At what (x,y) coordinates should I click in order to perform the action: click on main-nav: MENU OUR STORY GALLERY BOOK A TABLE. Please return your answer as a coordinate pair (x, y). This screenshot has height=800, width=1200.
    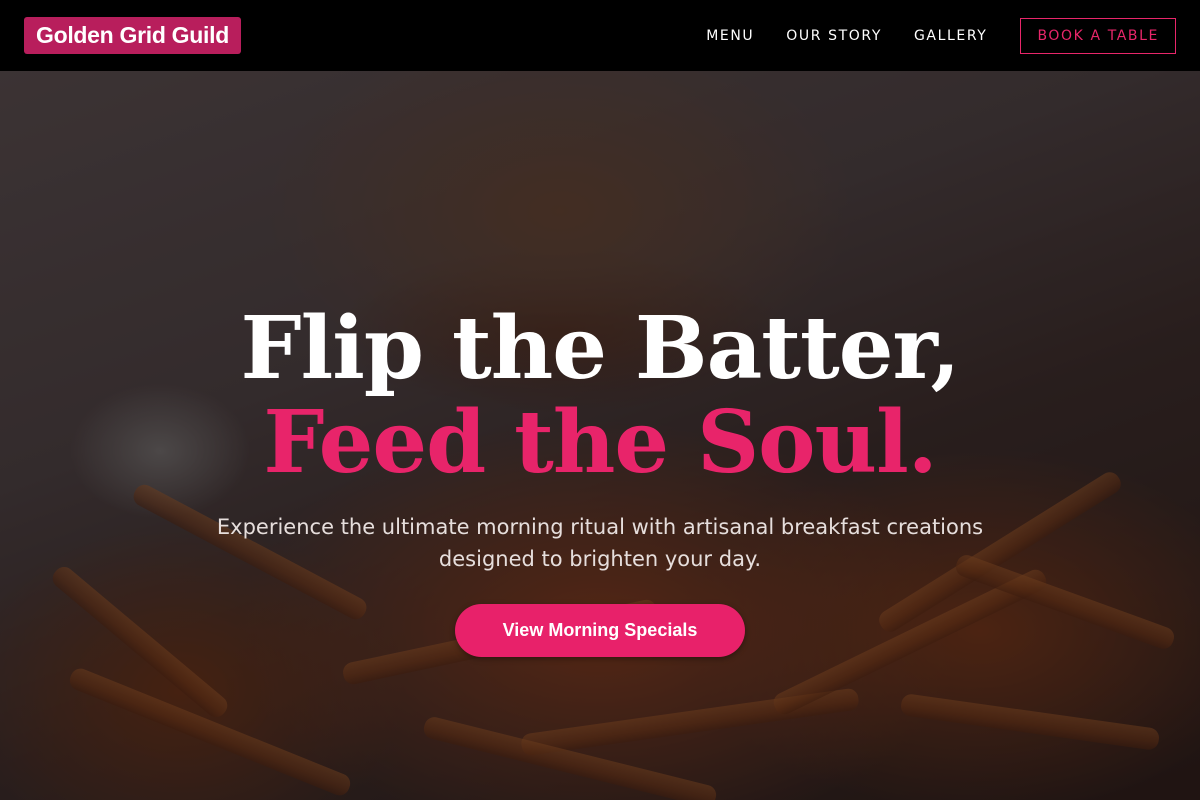
    Looking at the image, I should click on (941, 35).